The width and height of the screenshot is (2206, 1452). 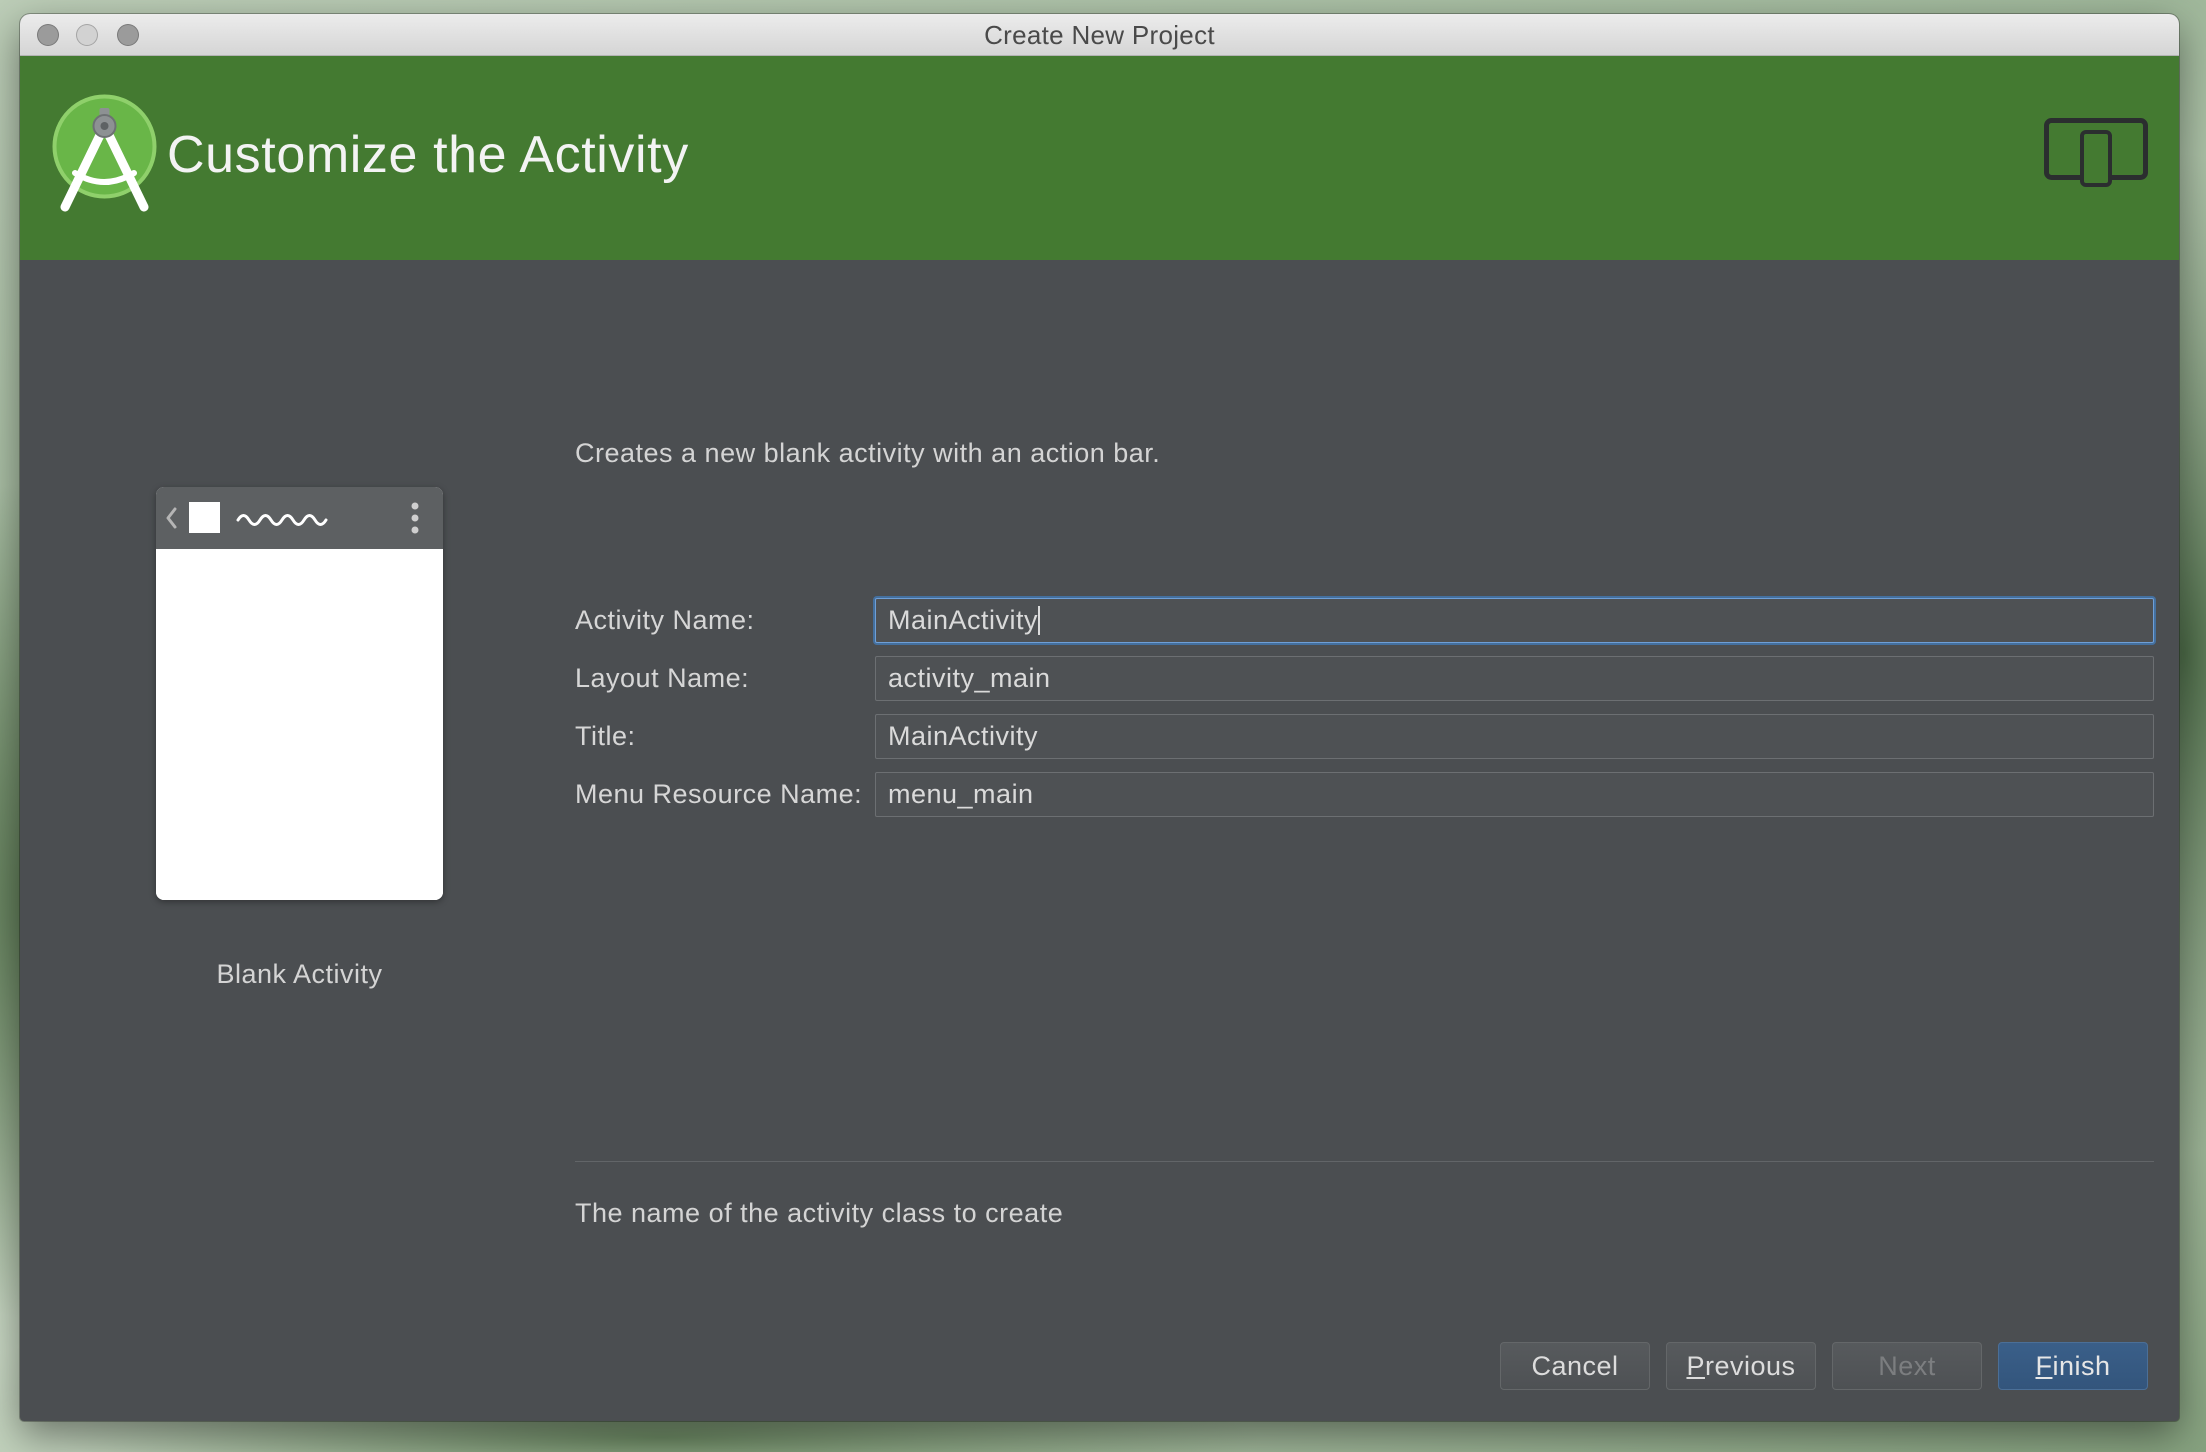 I want to click on finish-button: Finish, so click(x=2073, y=1366).